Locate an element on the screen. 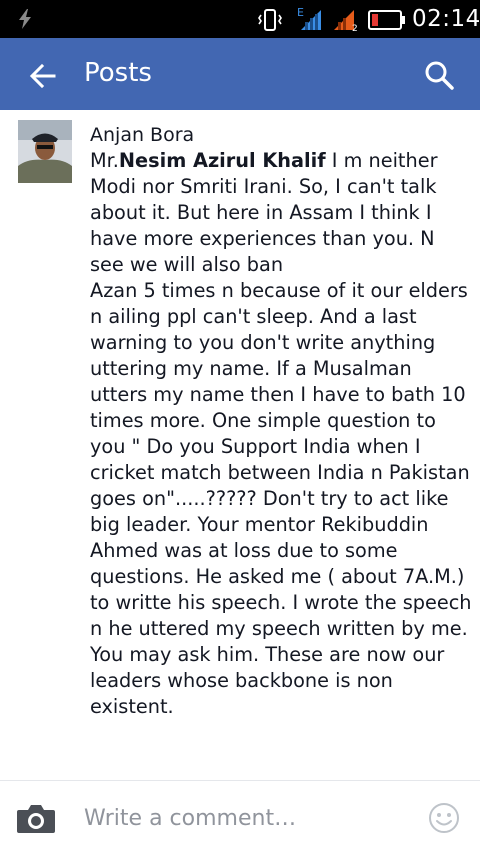 The height and width of the screenshot is (854, 480). smiley-icon is located at coordinates (444, 818).